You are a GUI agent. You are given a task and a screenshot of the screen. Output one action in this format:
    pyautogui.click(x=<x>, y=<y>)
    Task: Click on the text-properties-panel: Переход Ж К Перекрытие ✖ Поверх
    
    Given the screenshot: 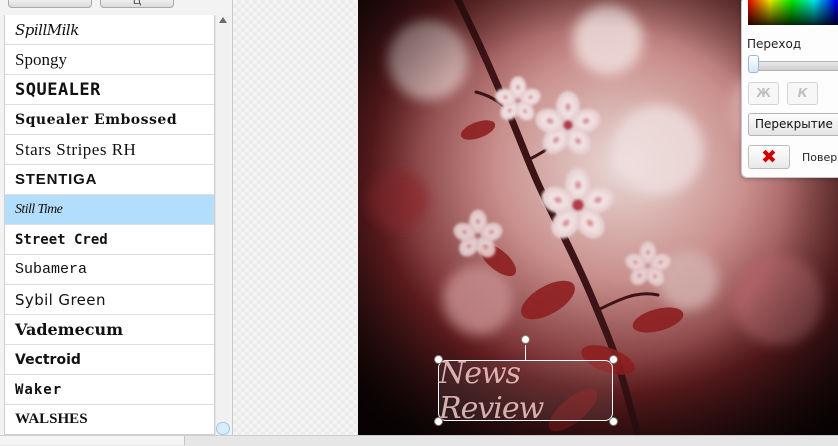 What is the action you would take?
    pyautogui.click(x=789, y=89)
    